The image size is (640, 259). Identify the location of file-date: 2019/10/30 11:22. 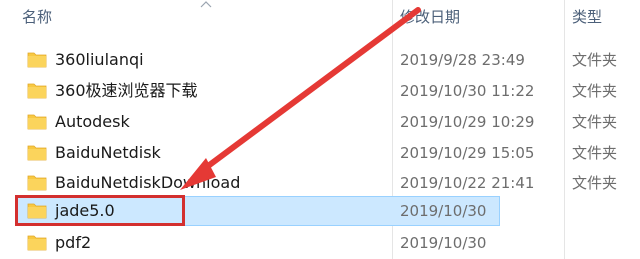
(467, 91).